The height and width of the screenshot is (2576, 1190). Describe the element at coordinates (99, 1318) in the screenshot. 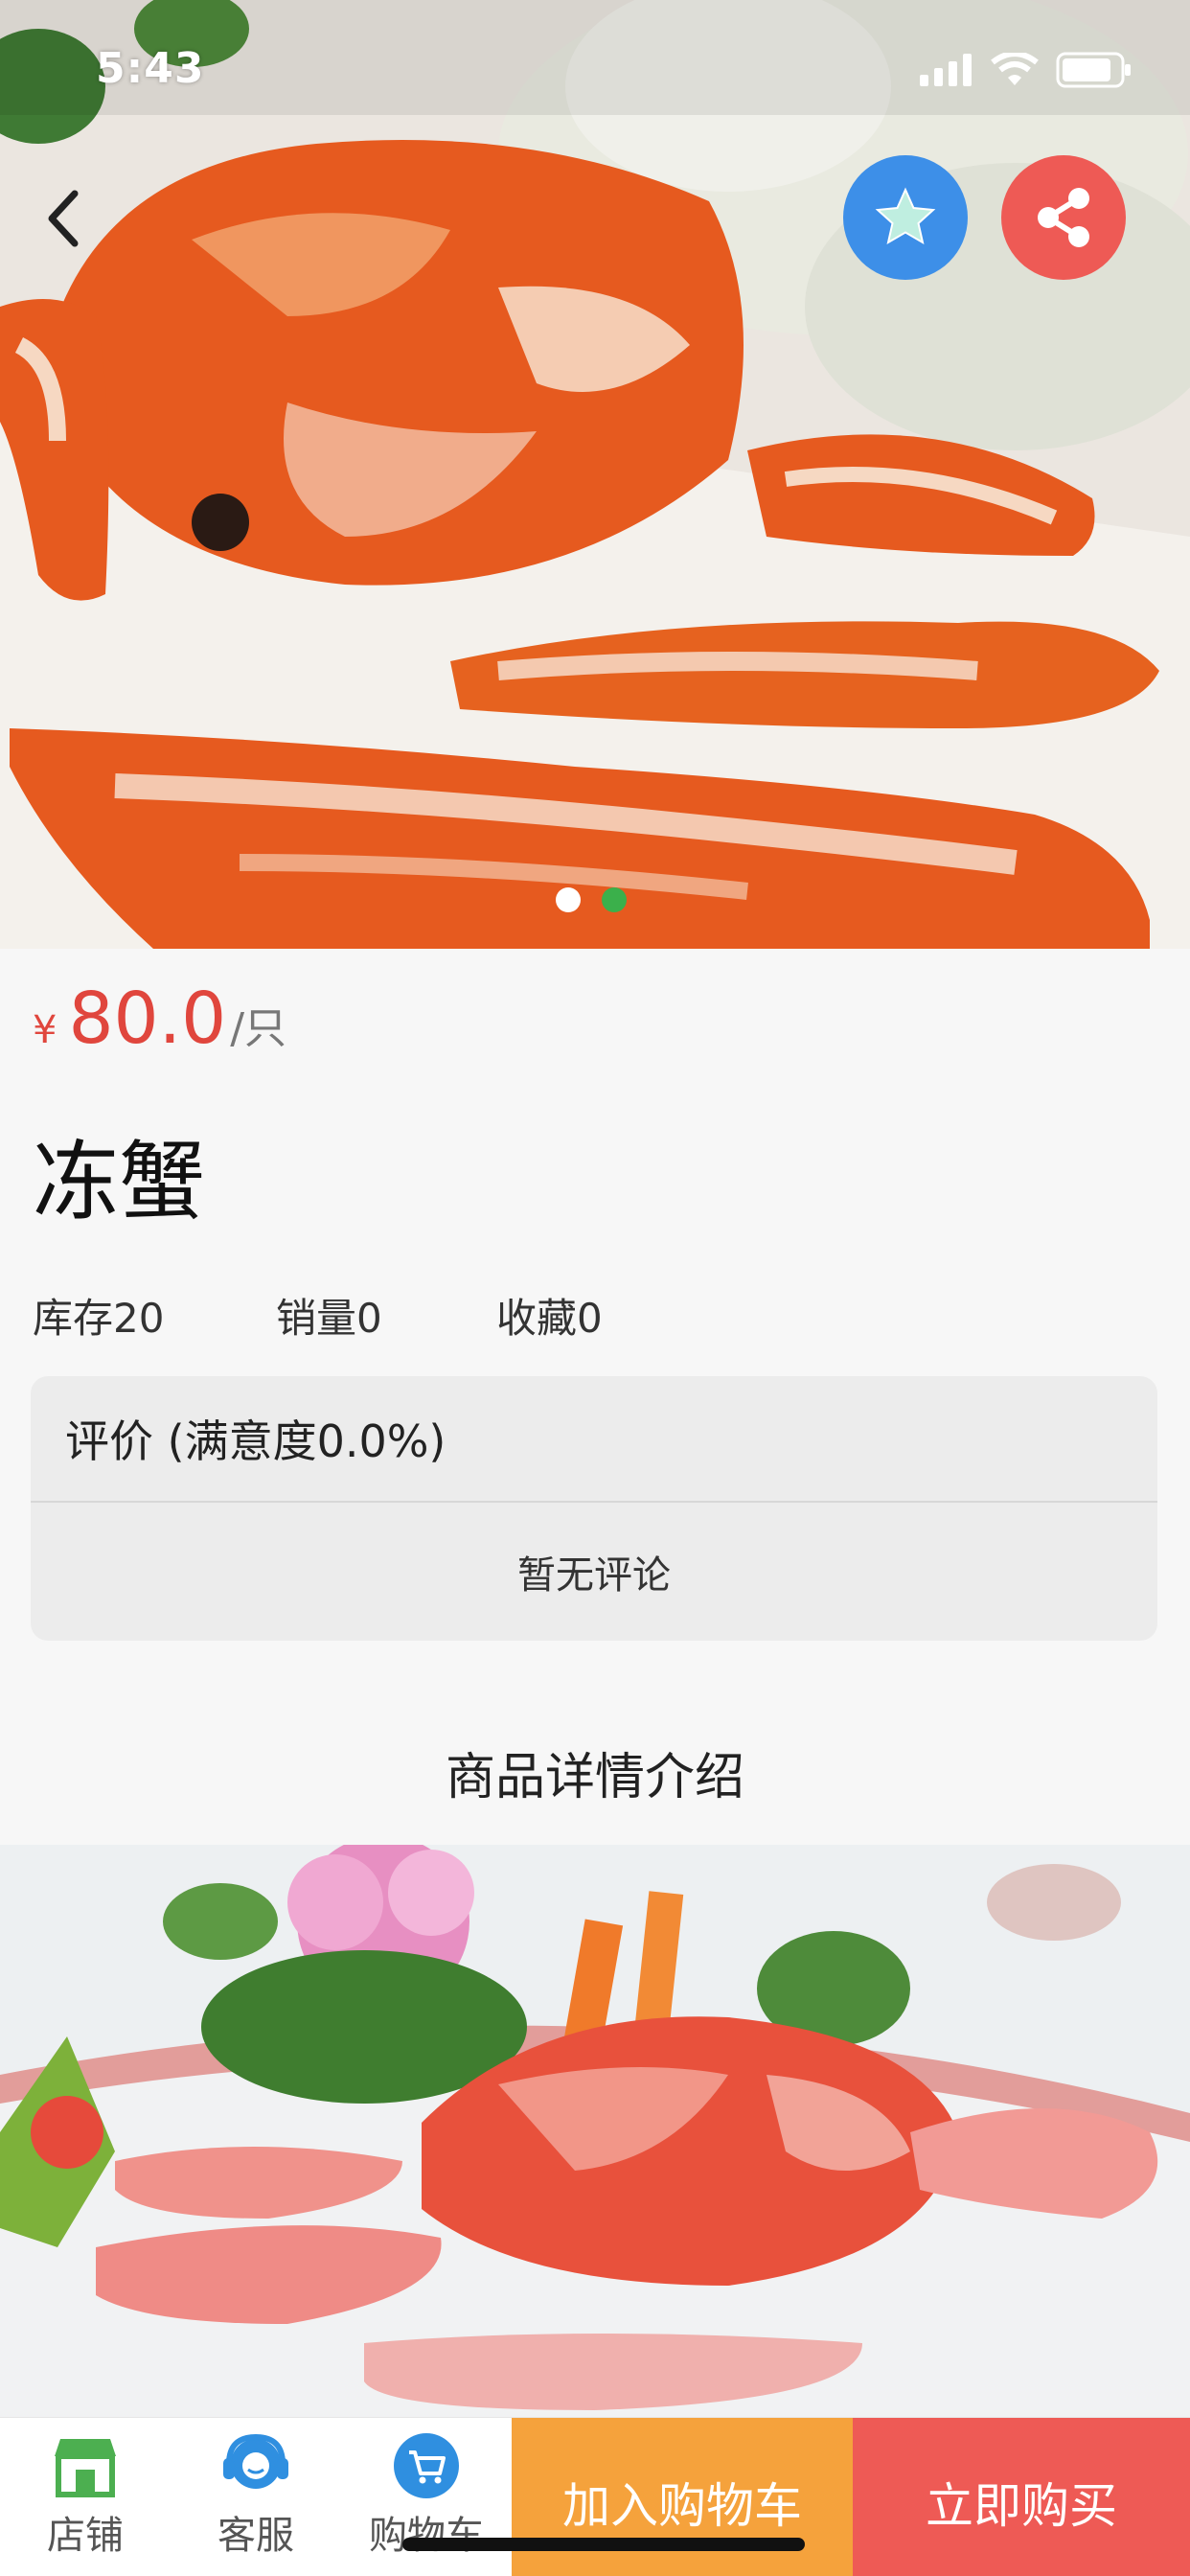

I see `stock-count: 库存20` at that location.